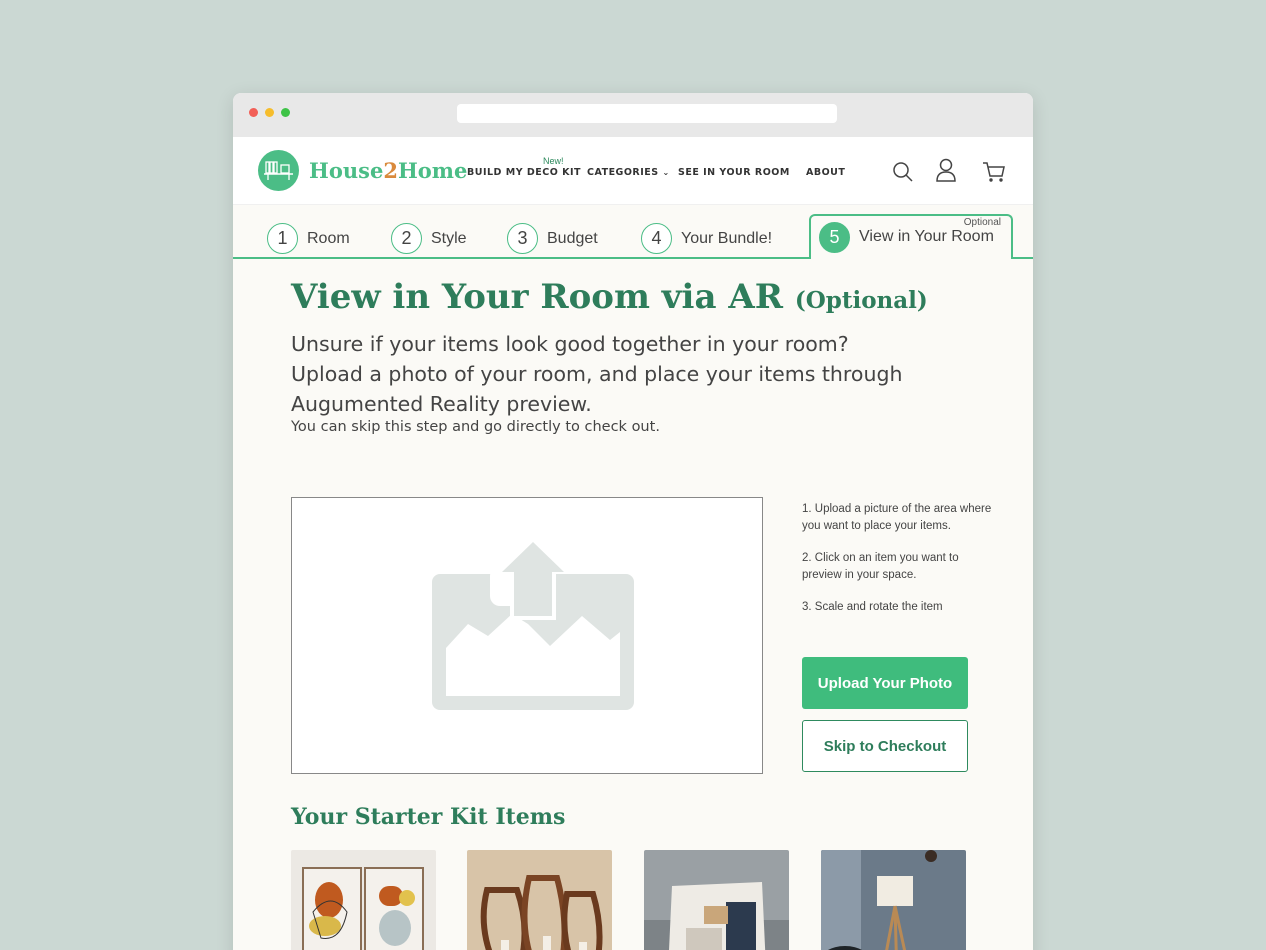 This screenshot has height=950, width=1266. I want to click on user-icon, so click(946, 170).